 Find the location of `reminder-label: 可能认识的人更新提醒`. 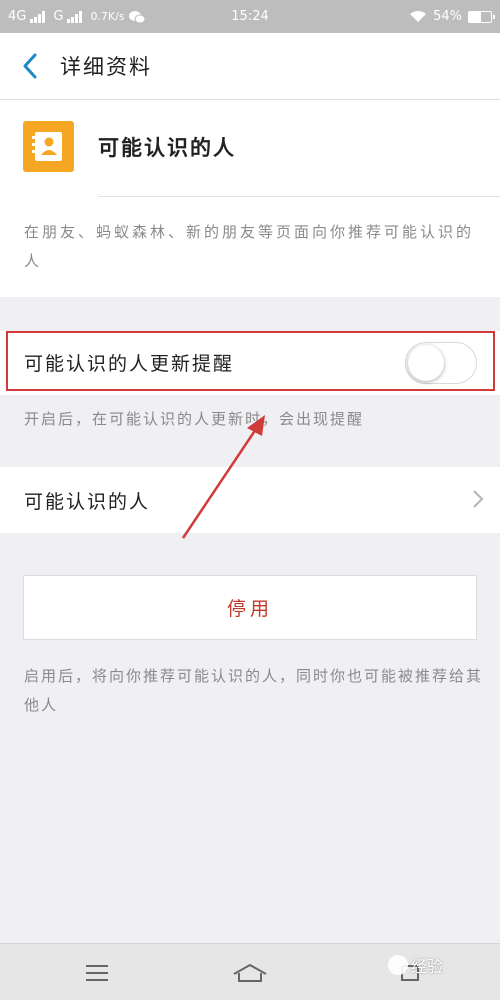

reminder-label: 可能认识的人更新提醒 is located at coordinates (129, 364).